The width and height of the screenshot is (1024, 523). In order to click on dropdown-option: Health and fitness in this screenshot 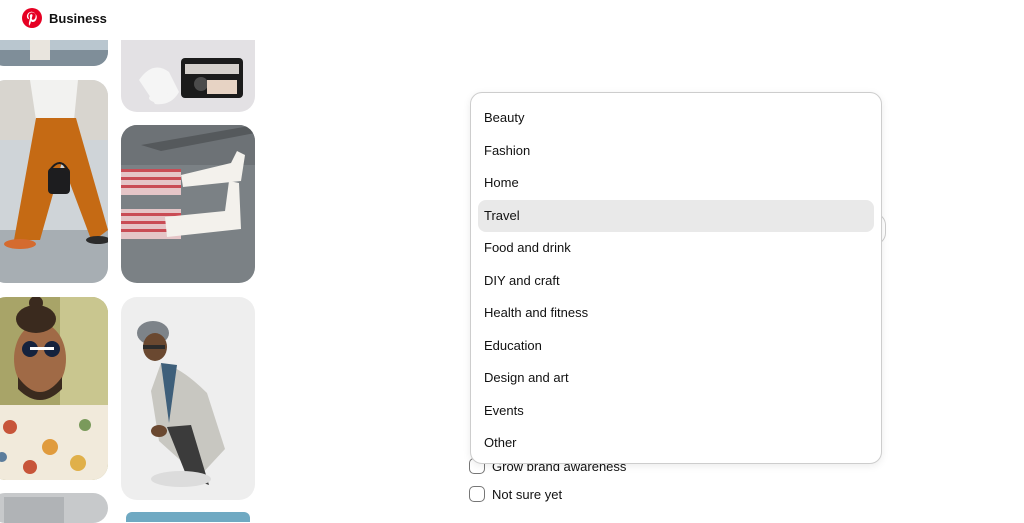, I will do `click(676, 313)`.